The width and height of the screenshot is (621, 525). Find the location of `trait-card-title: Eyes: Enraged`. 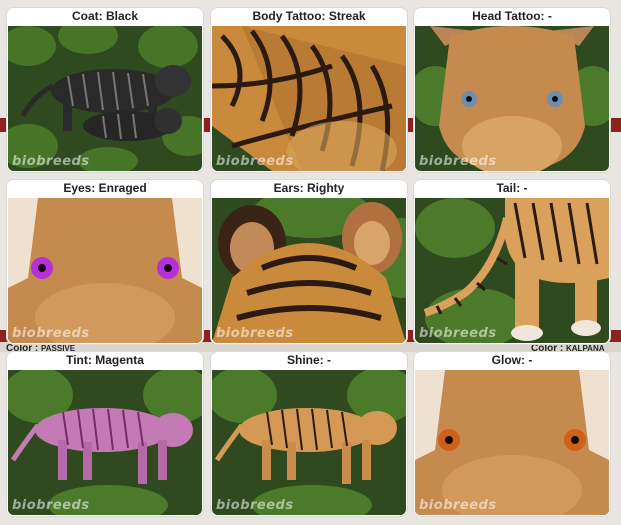

trait-card-title: Eyes: Enraged is located at coordinates (105, 188).